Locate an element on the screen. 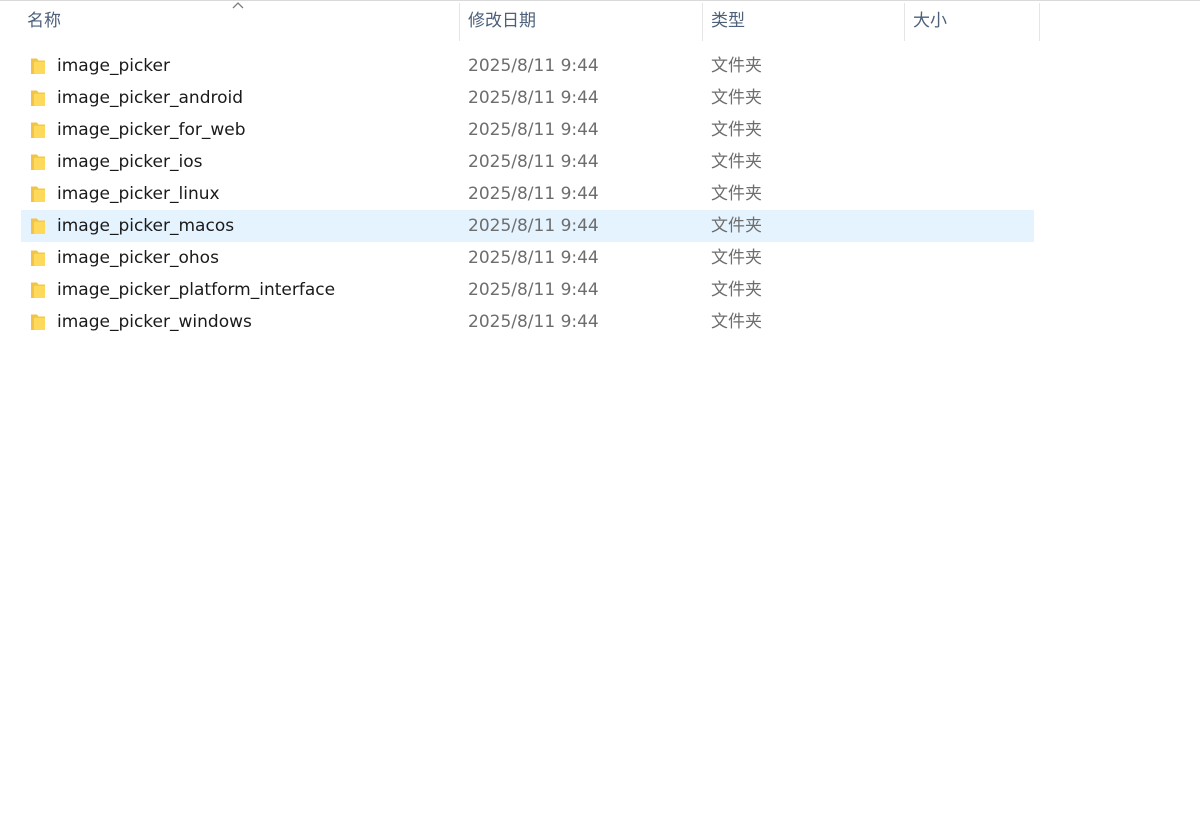 This screenshot has width=1200, height=834. file-name: image_picker_ios is located at coordinates (130, 162).